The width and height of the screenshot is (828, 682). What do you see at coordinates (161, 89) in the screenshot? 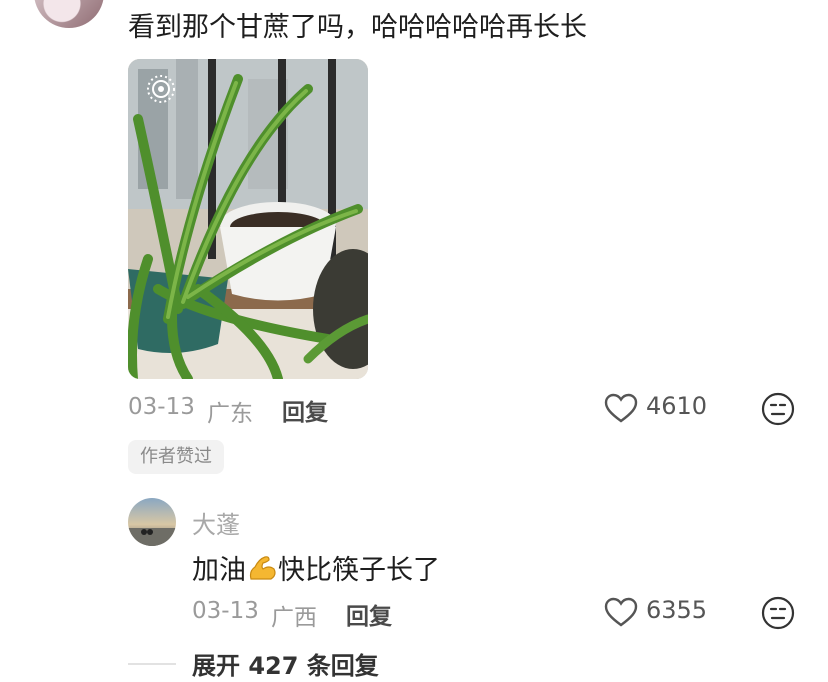
I see `live-photo-icon` at bounding box center [161, 89].